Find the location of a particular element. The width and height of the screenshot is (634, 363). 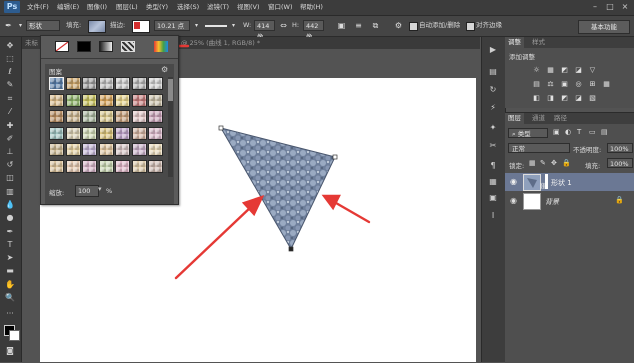

color-balance-icon: ⚖ is located at coordinates (550, 84).